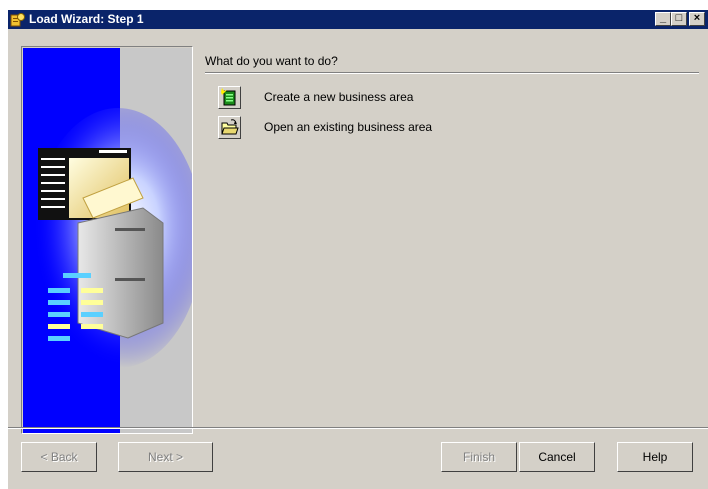 The width and height of the screenshot is (708, 489). I want to click on maximize-button: □, so click(679, 19).